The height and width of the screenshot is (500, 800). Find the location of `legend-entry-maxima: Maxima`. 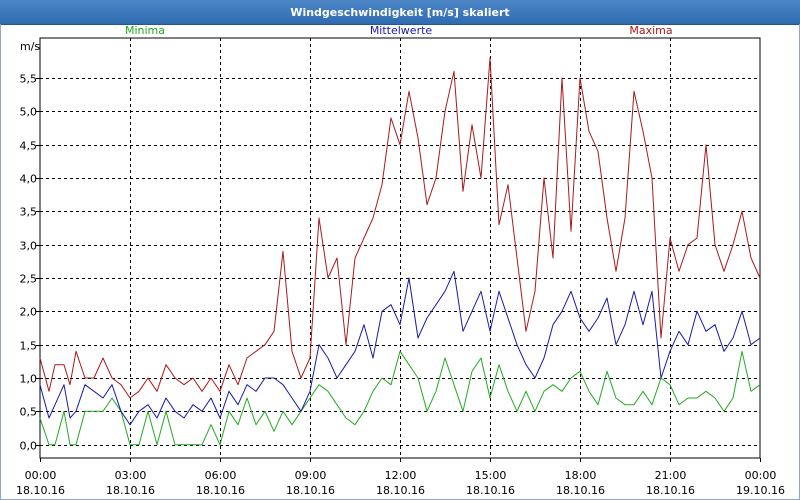

legend-entry-maxima: Maxima is located at coordinates (650, 30).